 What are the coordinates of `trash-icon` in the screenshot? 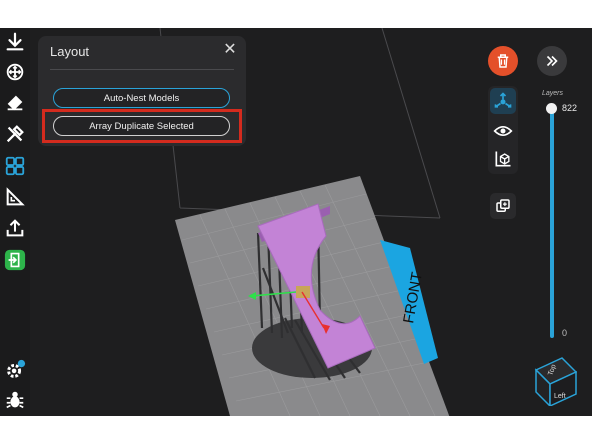 It's located at (503, 61).